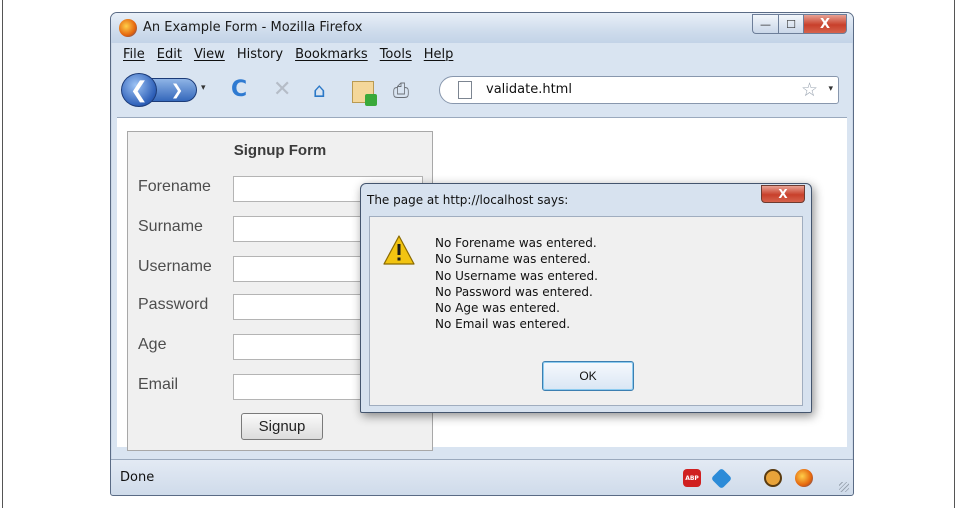 Image resolution: width=957 pixels, height=508 pixels. What do you see at coordinates (804, 478) in the screenshot?
I see `firefox-status-icon` at bounding box center [804, 478].